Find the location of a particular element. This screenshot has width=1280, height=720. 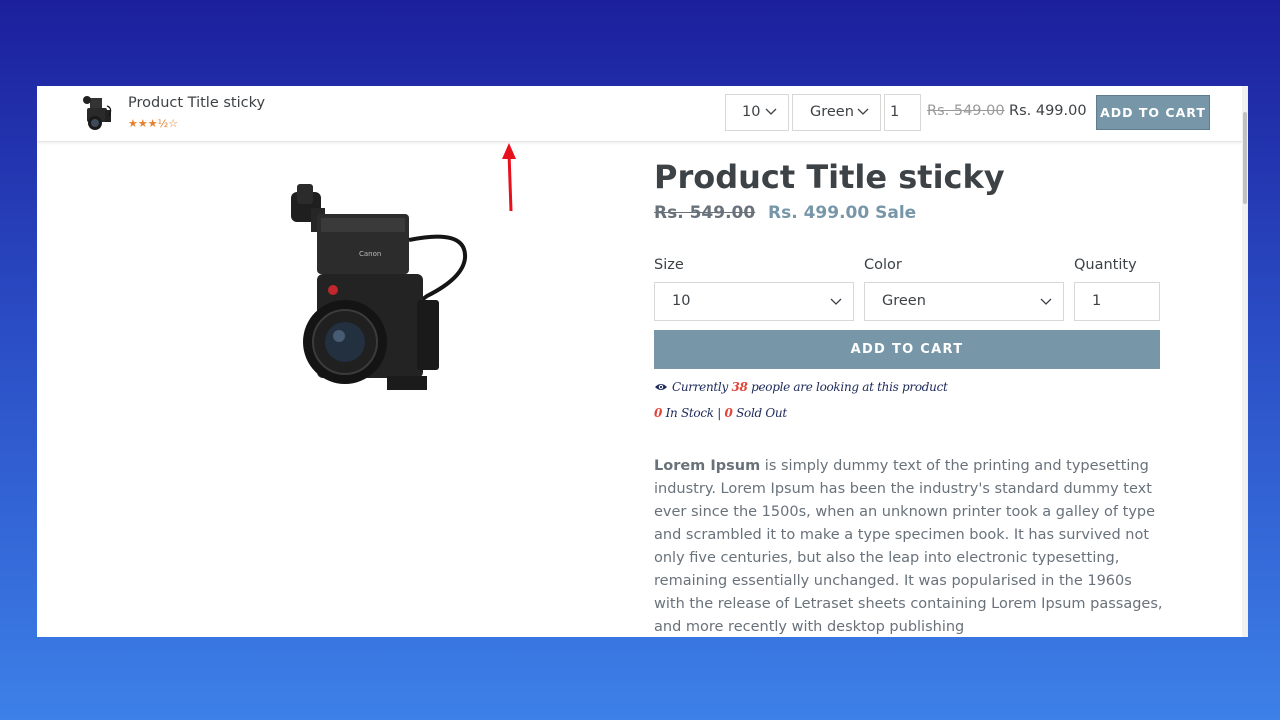

sticky-size-select: 10 is located at coordinates (757, 112).